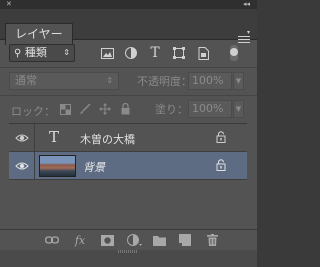 This screenshot has height=267, width=320. What do you see at coordinates (35, 52) in the screenshot?
I see `filter-kind-label: 種類` at bounding box center [35, 52].